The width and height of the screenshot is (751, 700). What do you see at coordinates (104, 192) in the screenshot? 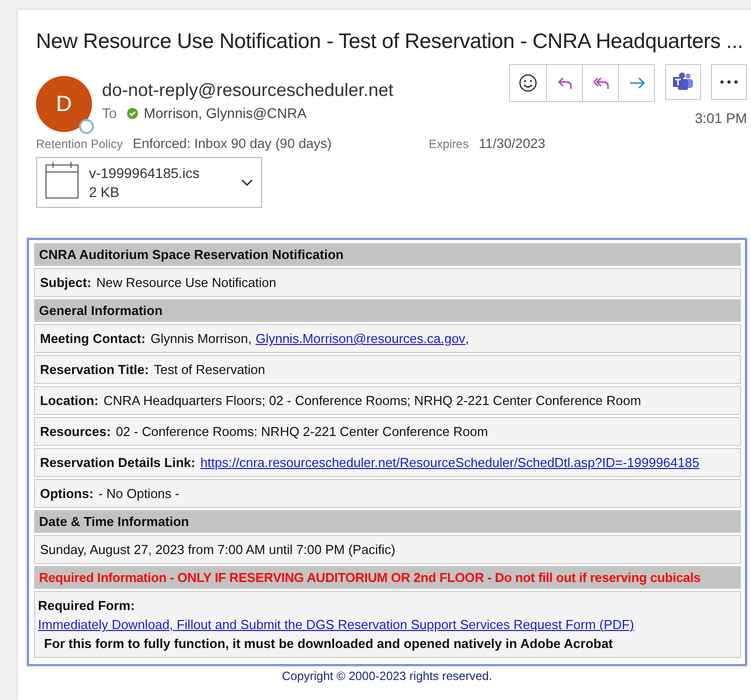
I see `attachment-size: 2 KB` at bounding box center [104, 192].